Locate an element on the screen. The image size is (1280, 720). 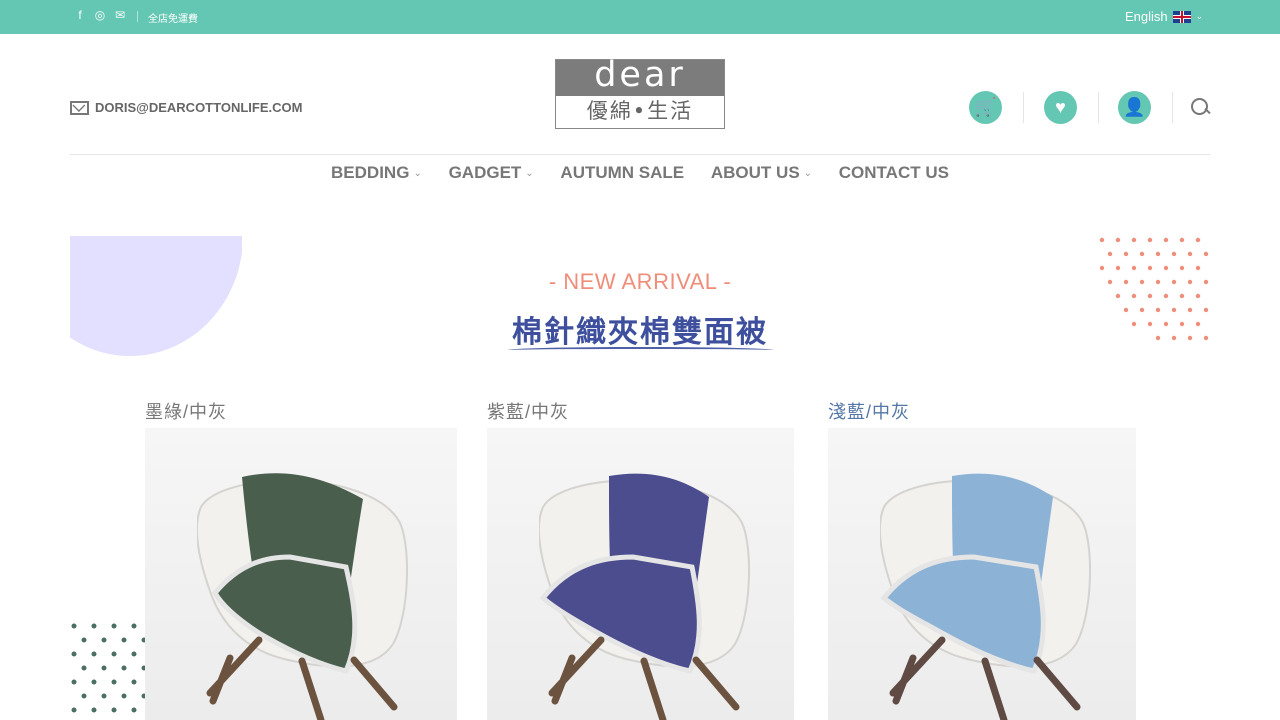
mail-icon: ✉ is located at coordinates (120, 15).